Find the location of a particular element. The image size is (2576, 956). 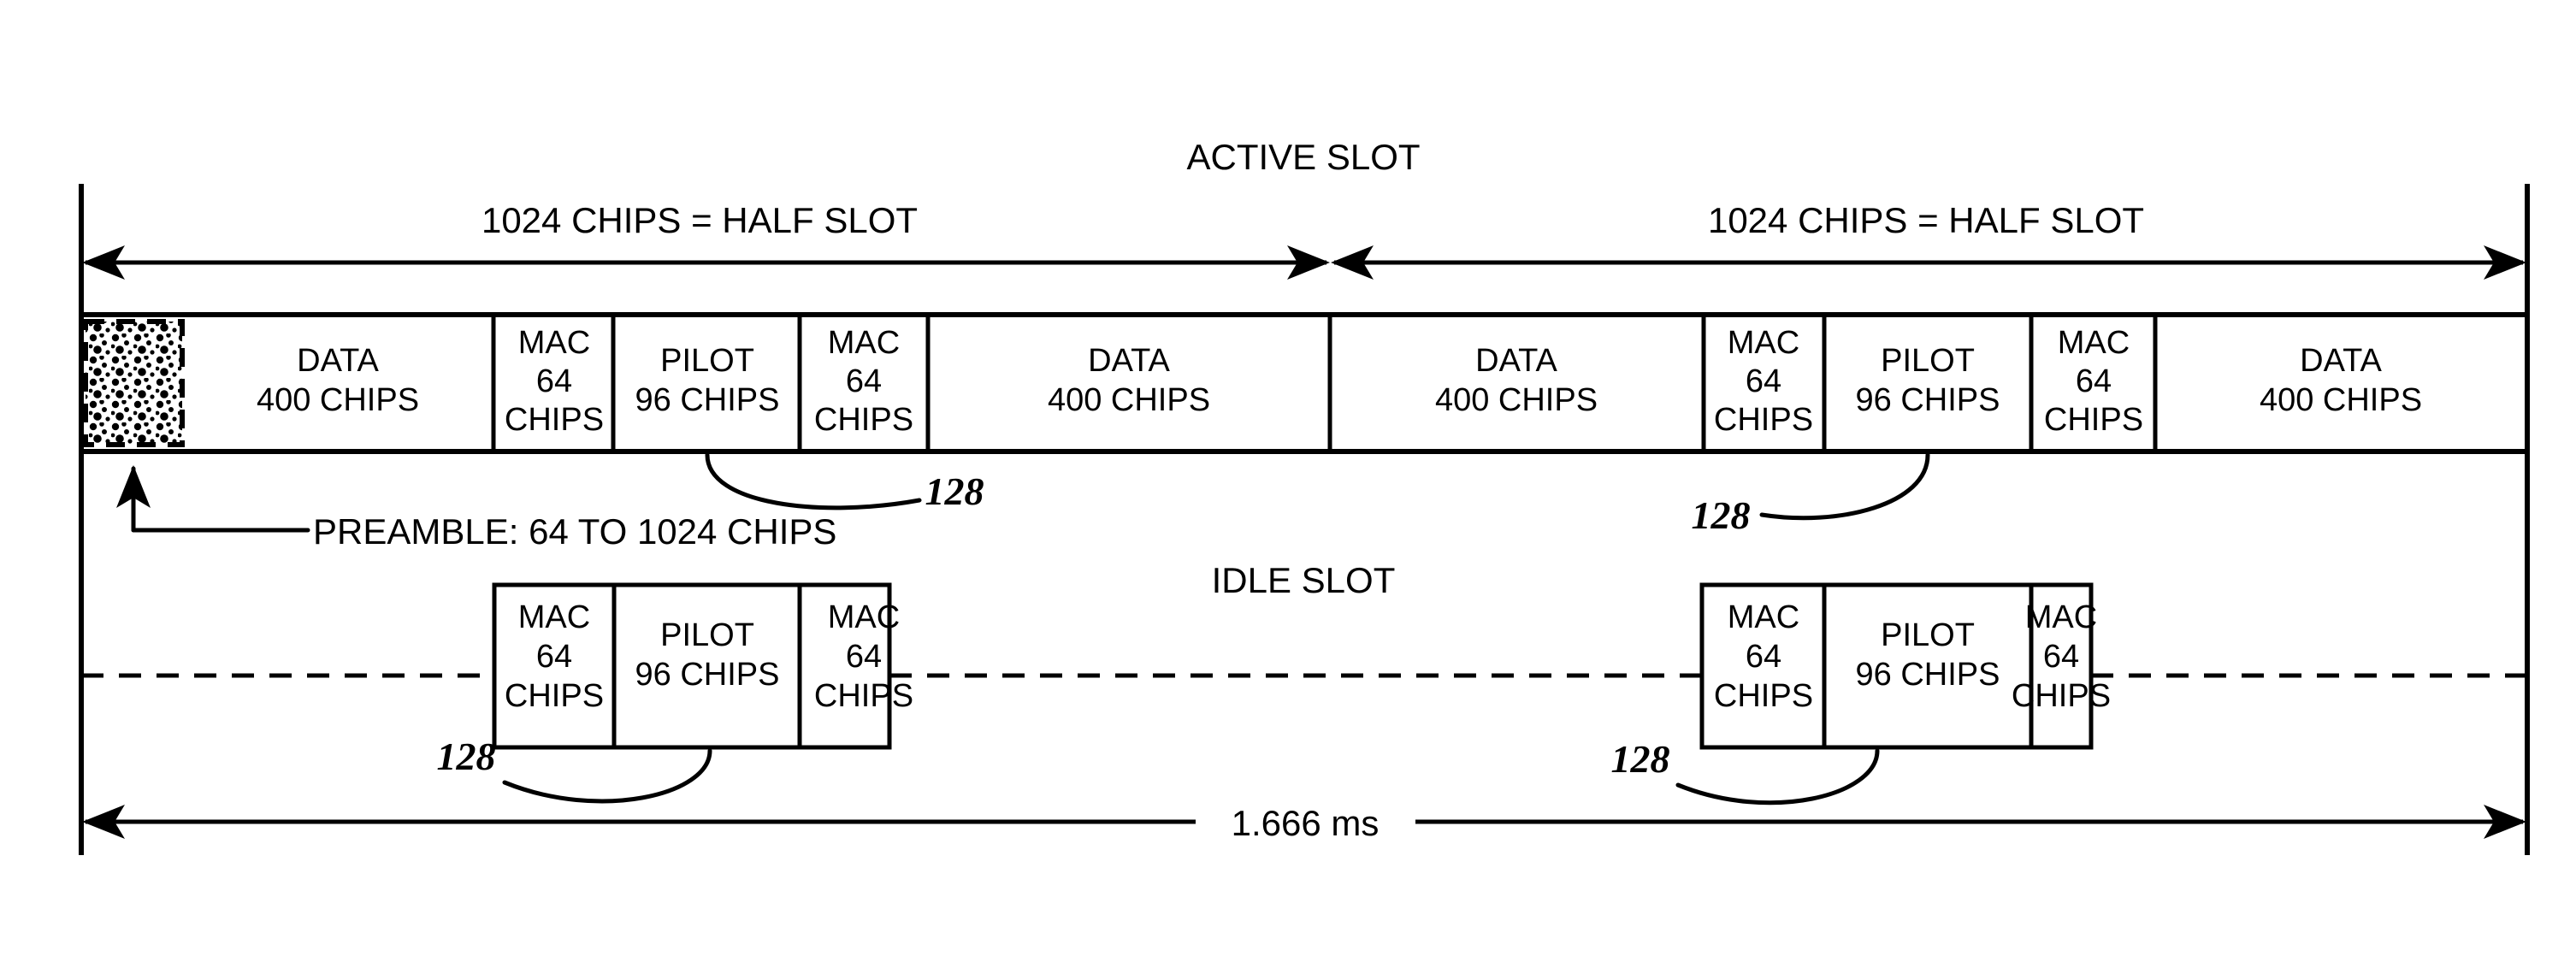

half-slot-label-left: 1024 CHIPS = HALF SLOT is located at coordinates (700, 220).